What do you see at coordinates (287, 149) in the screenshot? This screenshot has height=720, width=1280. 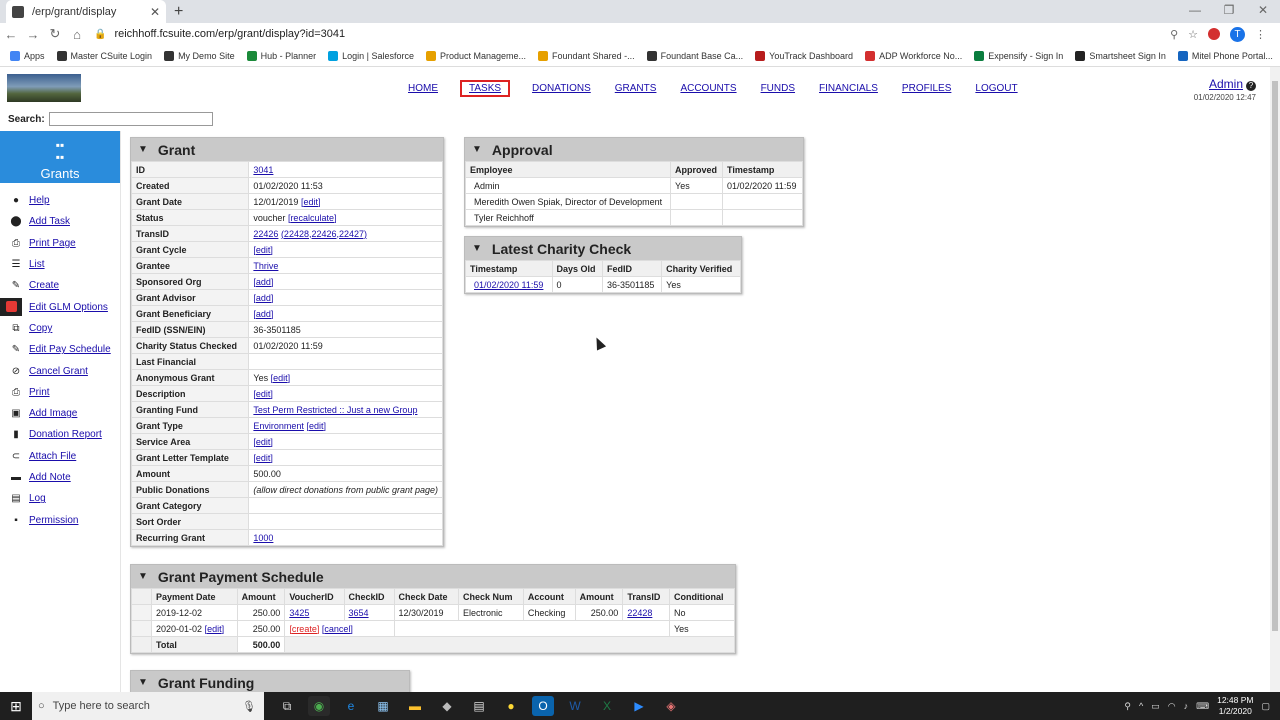 I see `grant-panel-header: ▼ Grant` at bounding box center [287, 149].